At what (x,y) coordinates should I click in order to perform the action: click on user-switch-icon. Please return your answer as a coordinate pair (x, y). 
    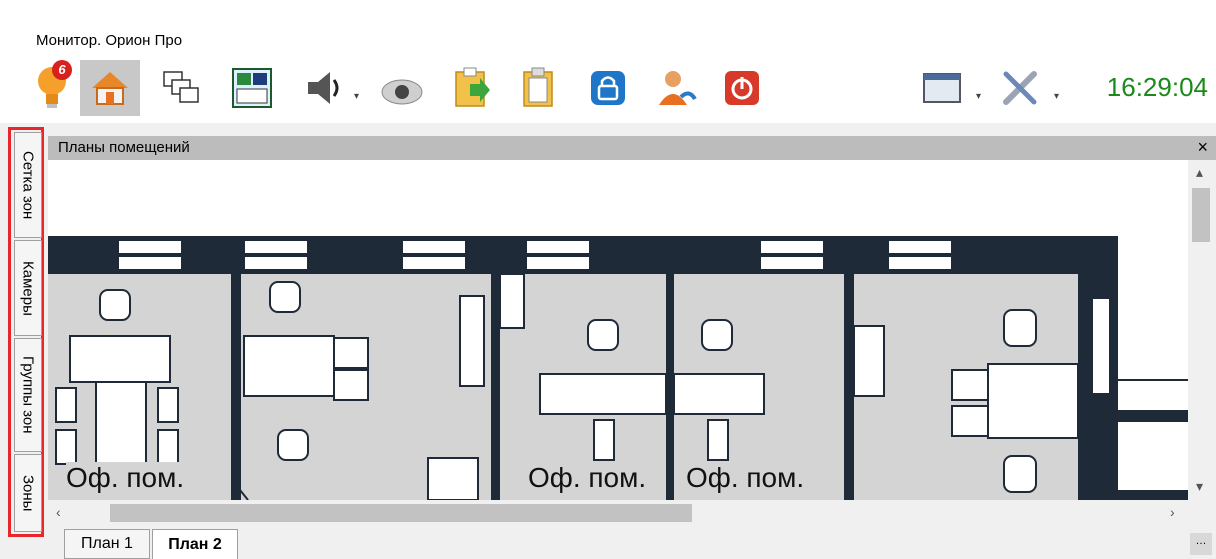
    Looking at the image, I should click on (678, 88).